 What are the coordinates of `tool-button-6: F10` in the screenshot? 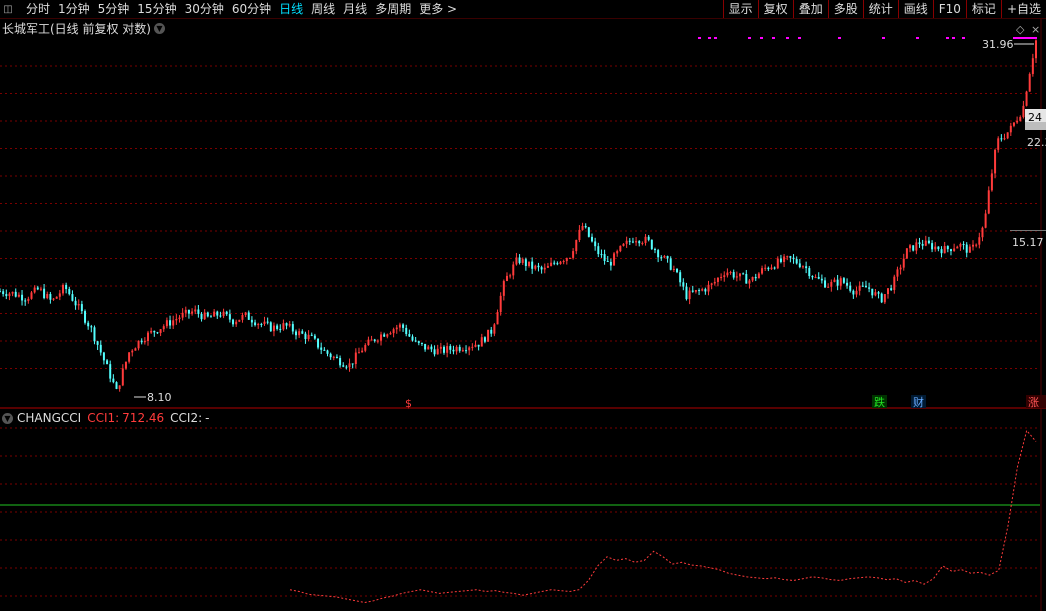 It's located at (949, 9).